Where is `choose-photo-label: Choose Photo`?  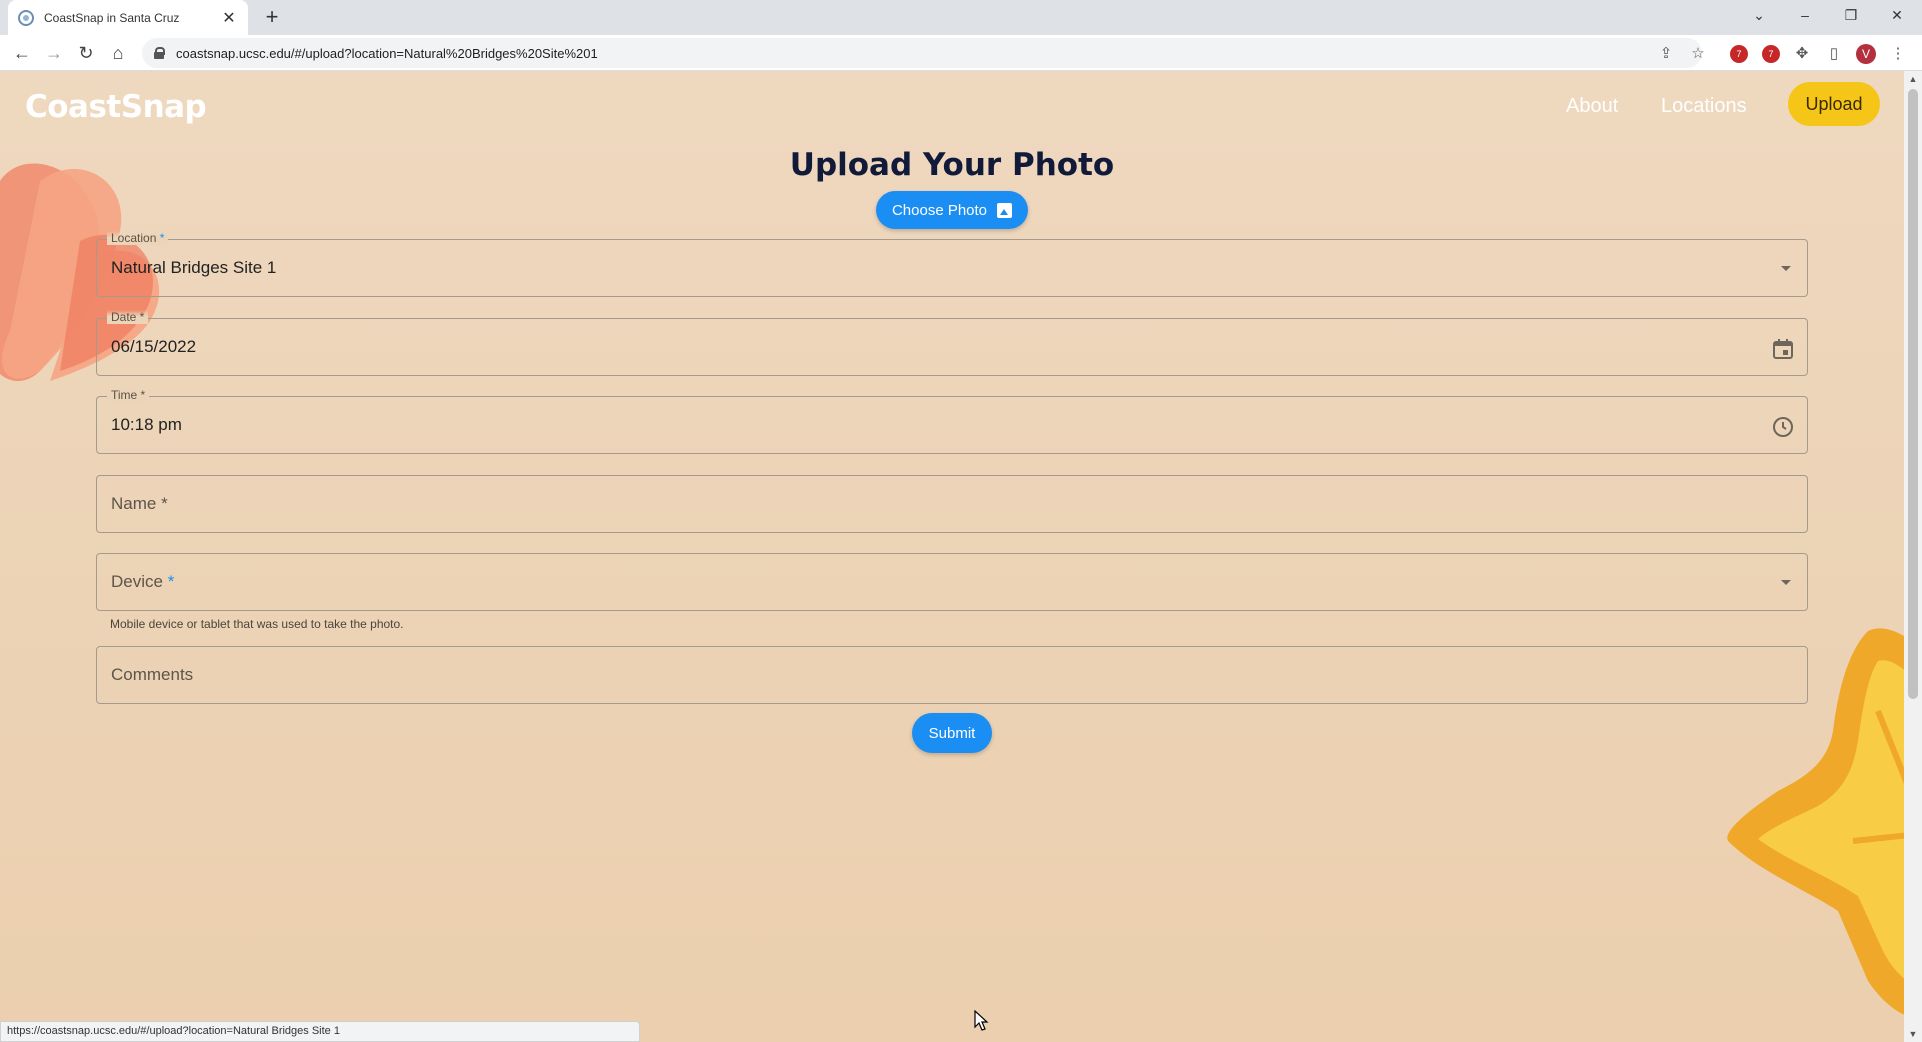 choose-photo-label: Choose Photo is located at coordinates (939, 210).